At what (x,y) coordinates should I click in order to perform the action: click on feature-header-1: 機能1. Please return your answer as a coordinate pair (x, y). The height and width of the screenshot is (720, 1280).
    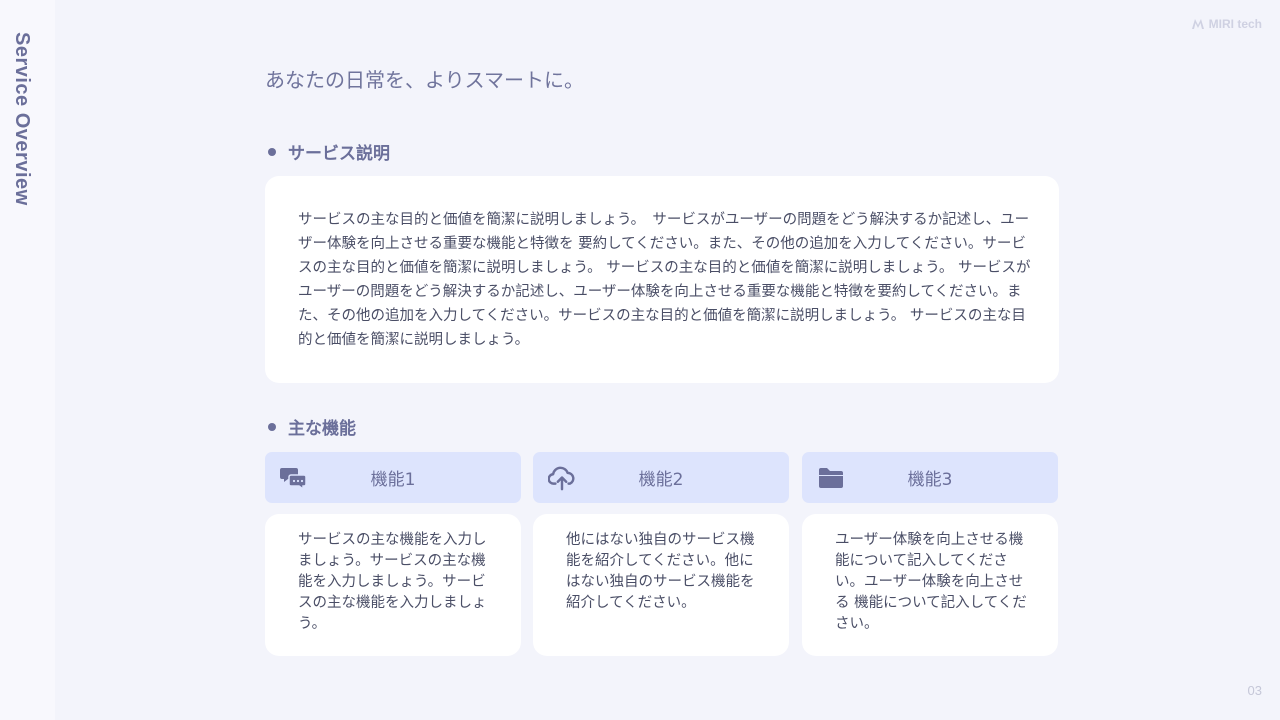
    Looking at the image, I should click on (393, 477).